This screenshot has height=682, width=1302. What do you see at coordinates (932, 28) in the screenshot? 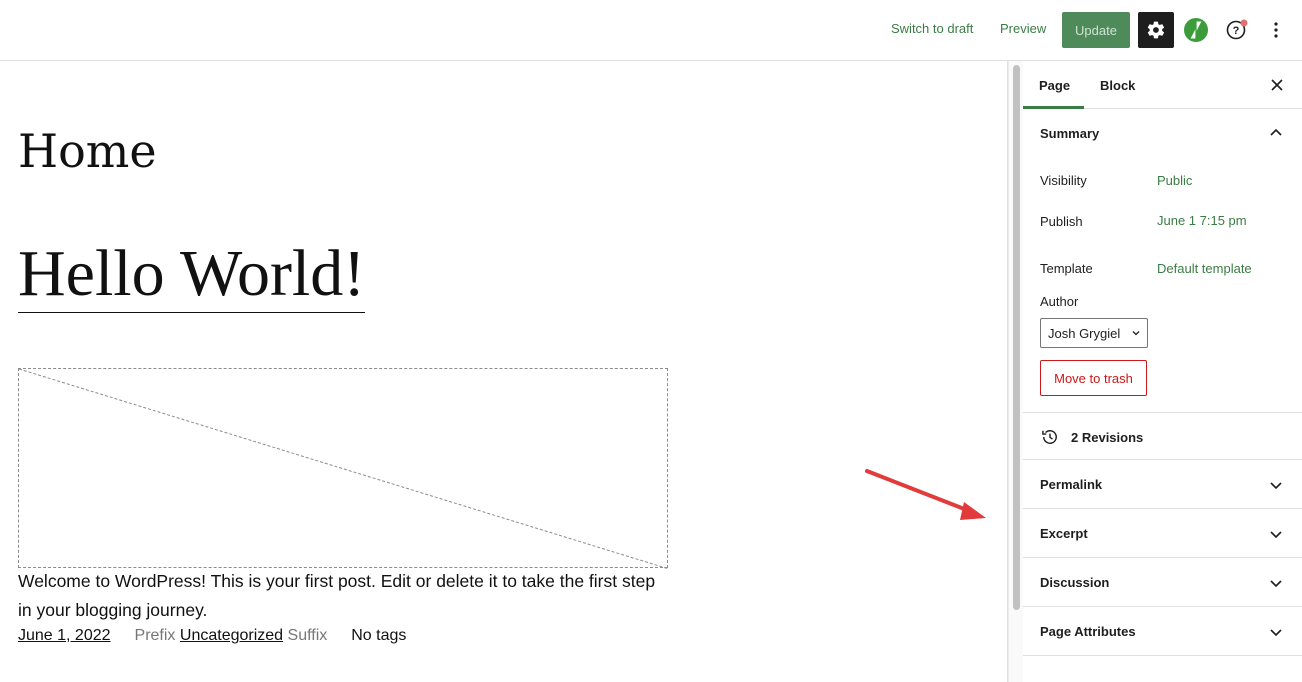
I see `switch-to-draft-button: Switch to draft` at bounding box center [932, 28].